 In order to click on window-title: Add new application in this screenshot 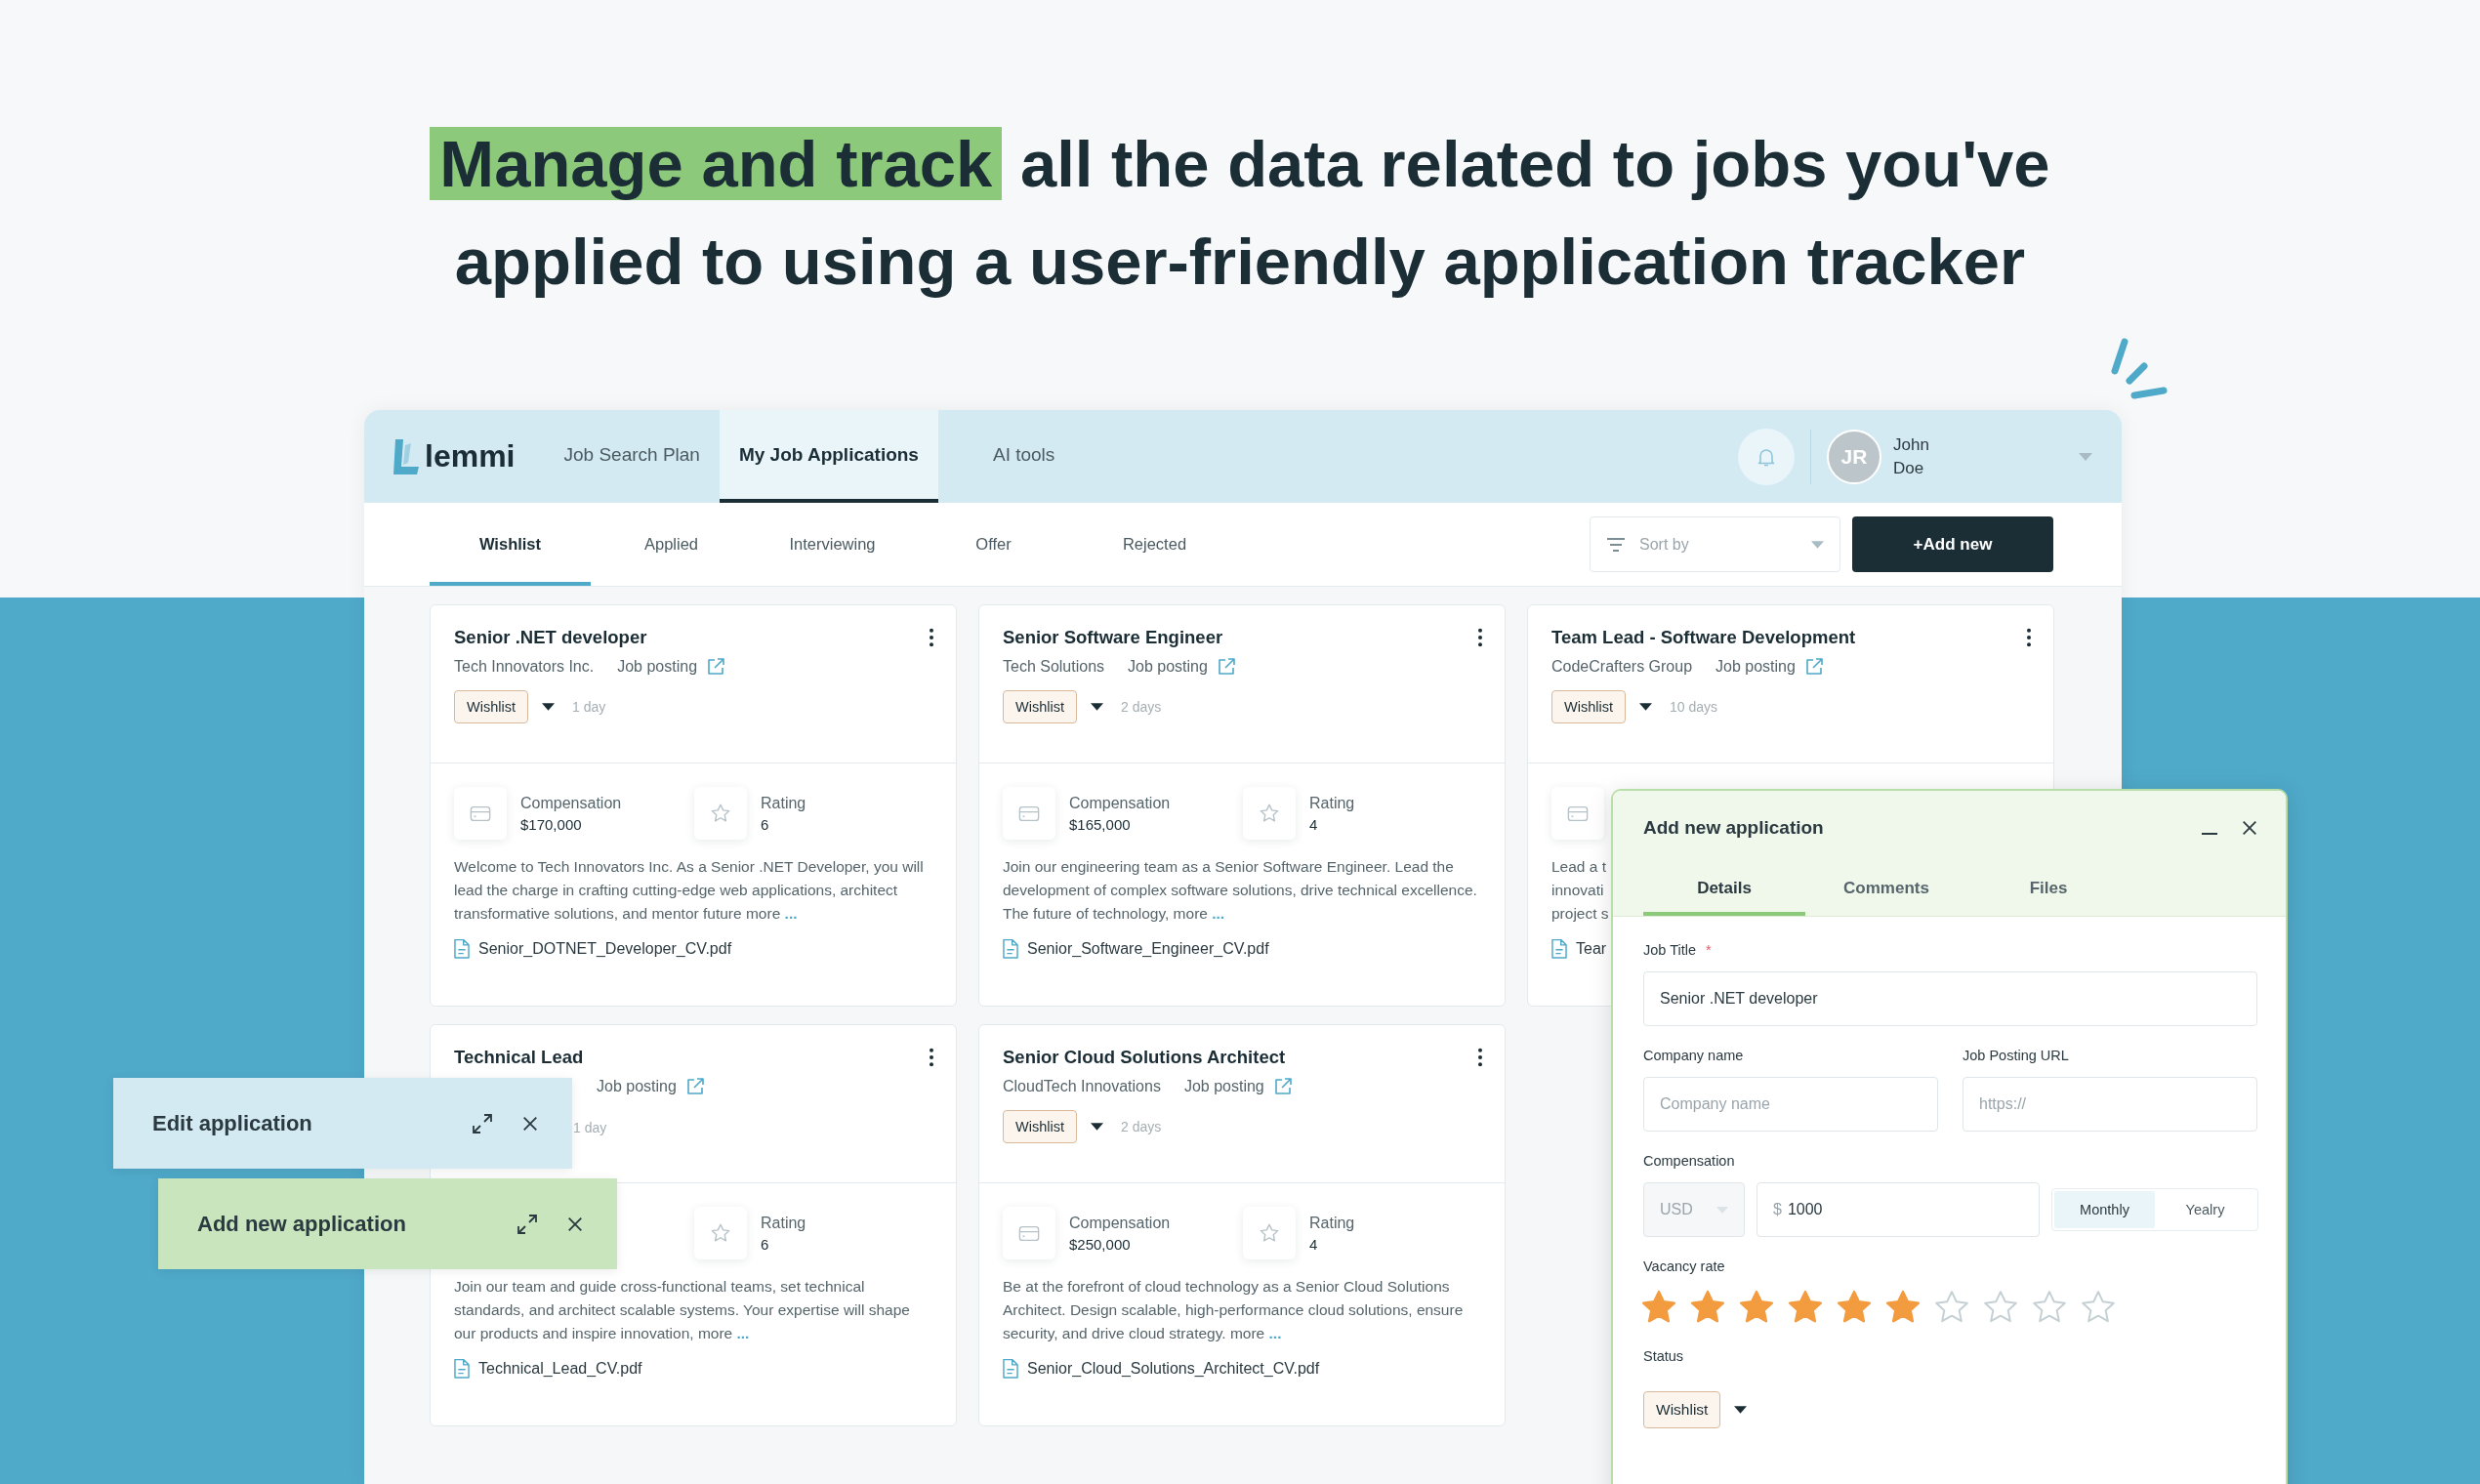, I will do `click(302, 1224)`.